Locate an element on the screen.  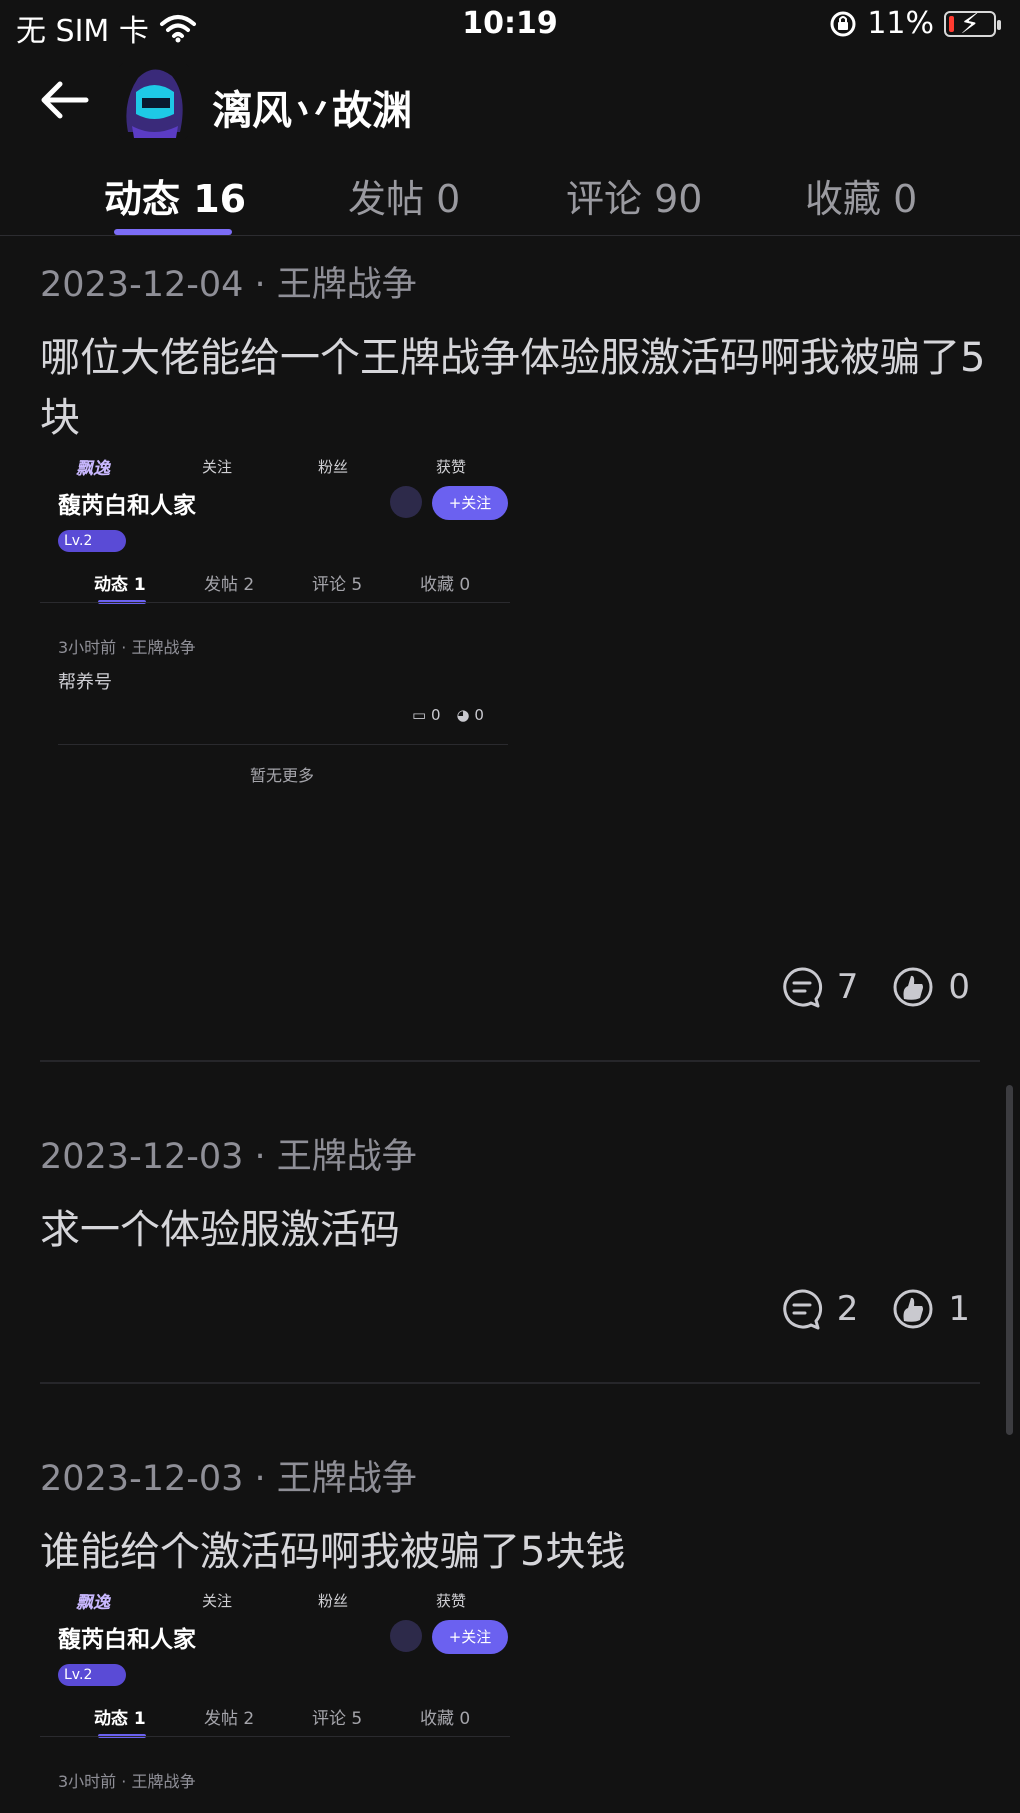
battery-percent: 11% is located at coordinates (900, 23).